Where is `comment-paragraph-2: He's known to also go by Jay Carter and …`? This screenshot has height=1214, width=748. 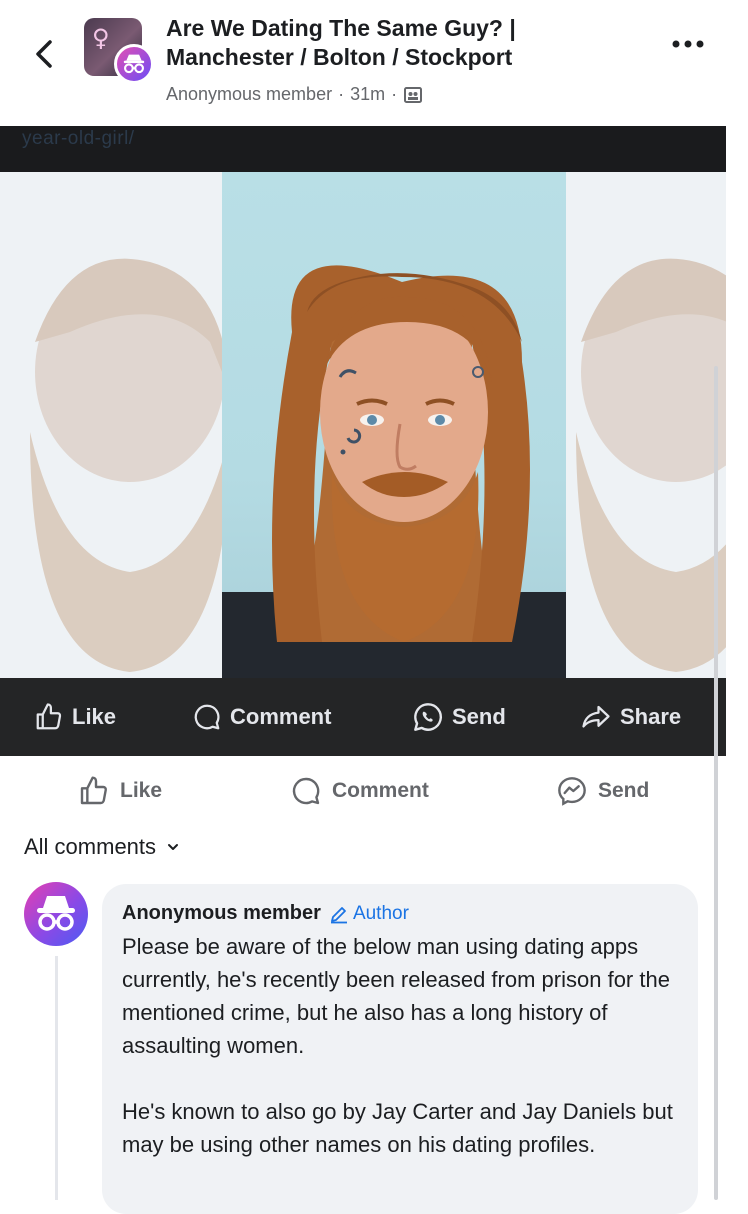 comment-paragraph-2: He's known to also go by Jay Carter and … is located at coordinates (397, 1128).